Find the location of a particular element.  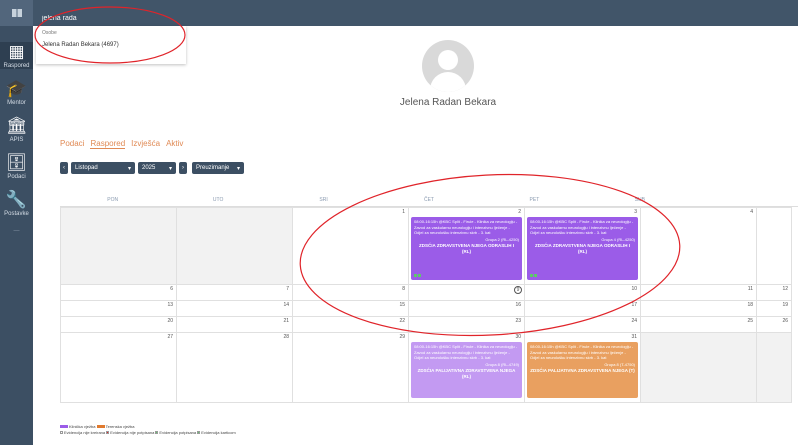

calendar-day-today: 9 is located at coordinates (466, 292).